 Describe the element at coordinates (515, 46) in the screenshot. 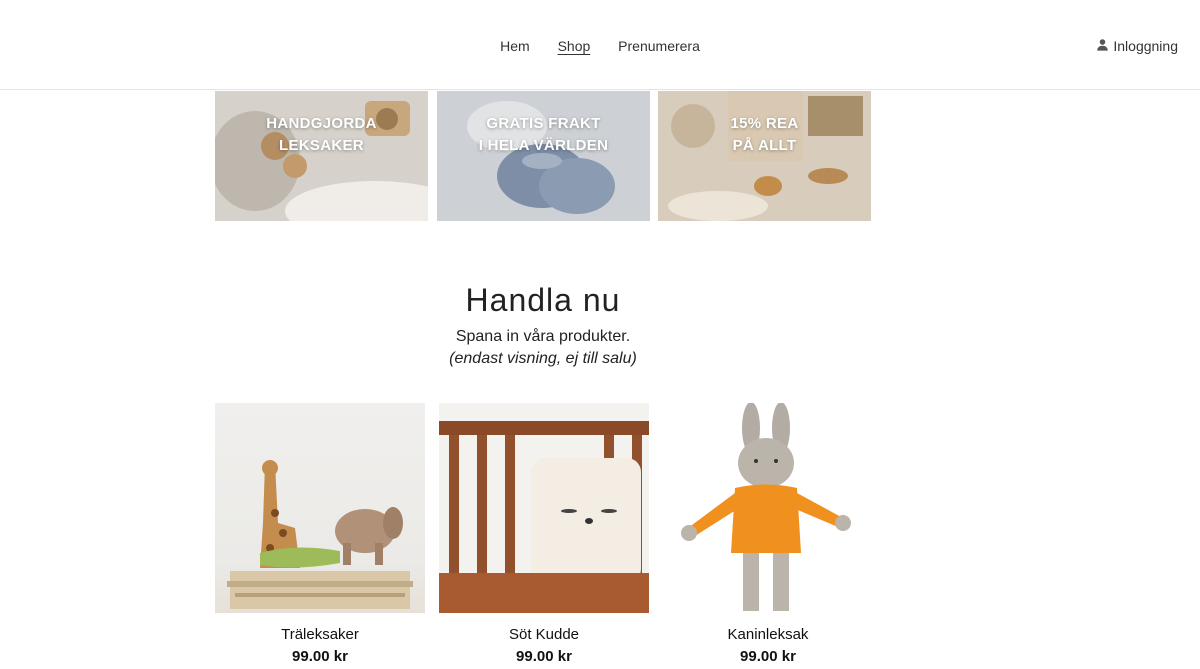

I see `nav-item-hem: Hem` at that location.